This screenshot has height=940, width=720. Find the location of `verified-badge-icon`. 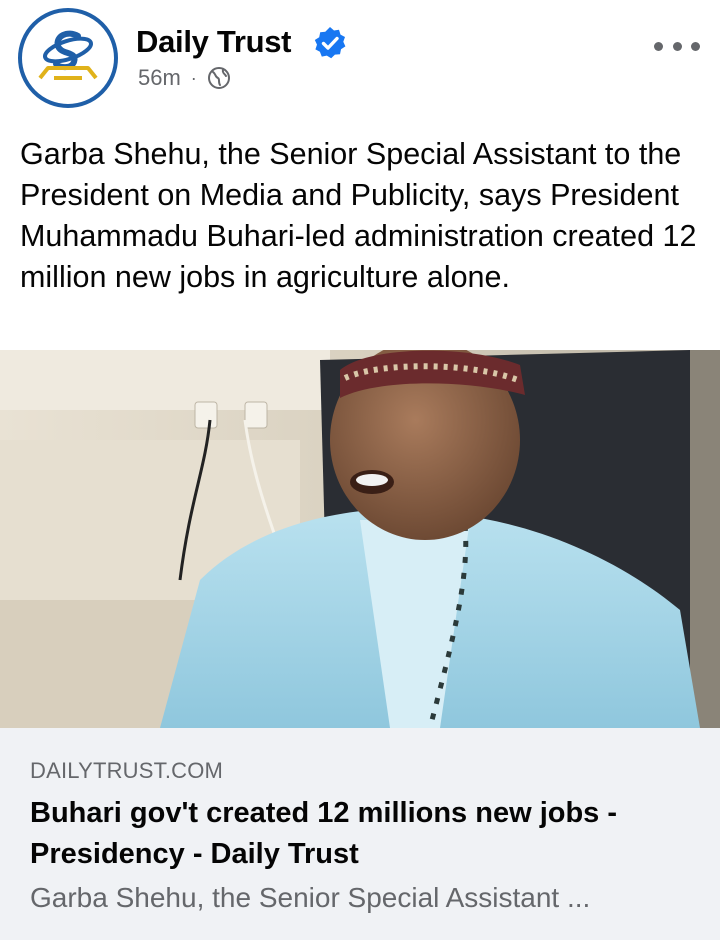

verified-badge-icon is located at coordinates (330, 43).